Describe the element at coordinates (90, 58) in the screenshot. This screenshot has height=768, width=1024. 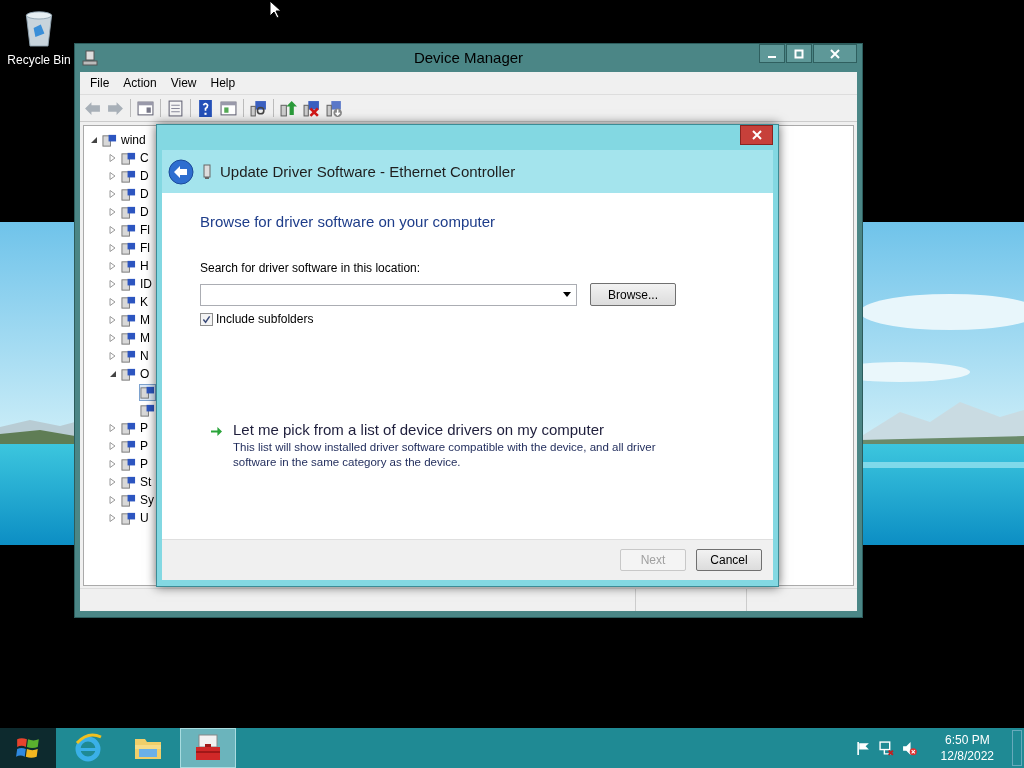
I see `computer-icon` at that location.